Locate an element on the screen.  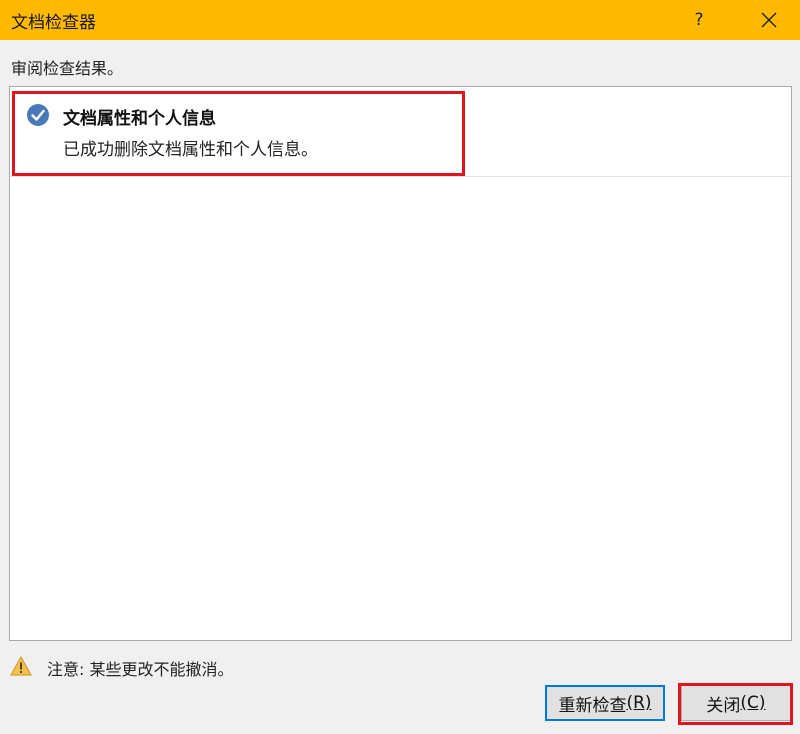
result-title: 文档属性和个人信息 is located at coordinates (139, 119).